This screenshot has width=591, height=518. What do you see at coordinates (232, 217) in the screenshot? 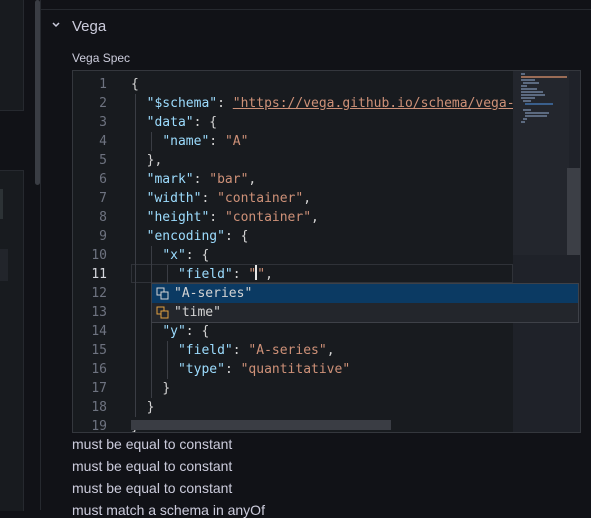
I see `code-line: "height": "container",` at bounding box center [232, 217].